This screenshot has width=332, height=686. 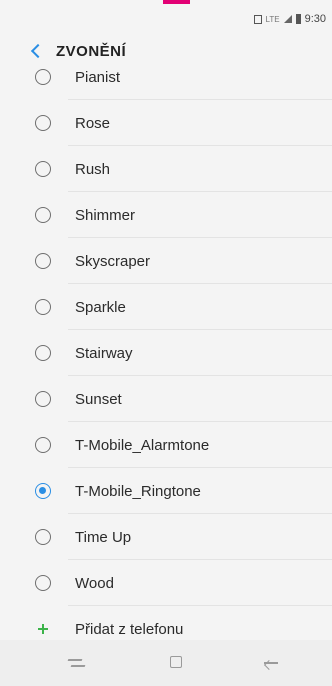 What do you see at coordinates (43, 491) in the screenshot?
I see `radio-button-selected` at bounding box center [43, 491].